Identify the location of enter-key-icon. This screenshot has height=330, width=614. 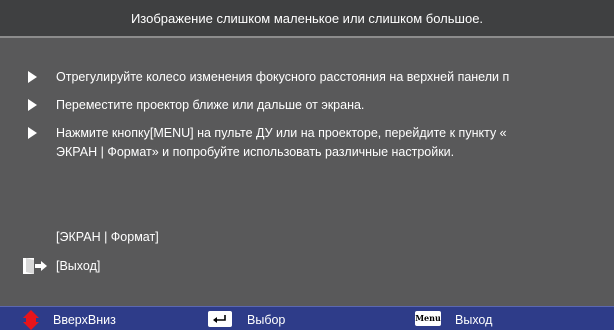
(220, 319).